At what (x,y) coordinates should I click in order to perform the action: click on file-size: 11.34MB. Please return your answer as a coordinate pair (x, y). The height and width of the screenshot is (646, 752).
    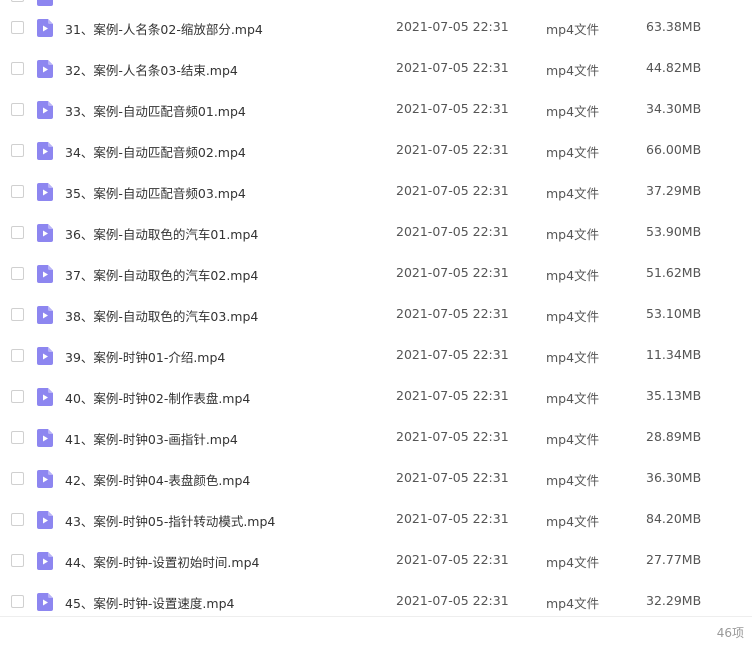
    Looking at the image, I should click on (674, 354).